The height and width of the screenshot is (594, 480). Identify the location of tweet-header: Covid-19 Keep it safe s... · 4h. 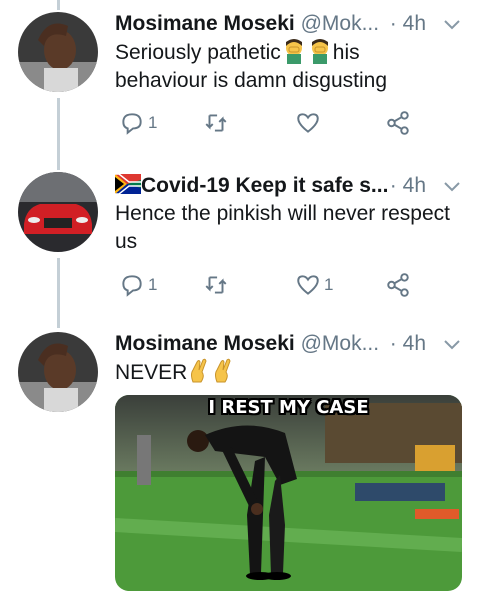
(288, 186).